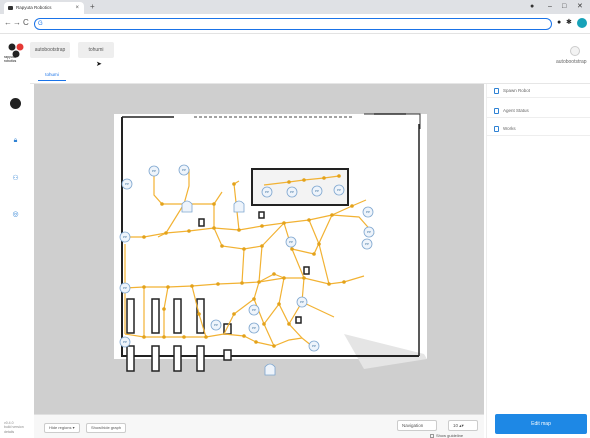 The height and width of the screenshot is (438, 590). I want to click on show-graph-button: Show/hide graph, so click(106, 428).